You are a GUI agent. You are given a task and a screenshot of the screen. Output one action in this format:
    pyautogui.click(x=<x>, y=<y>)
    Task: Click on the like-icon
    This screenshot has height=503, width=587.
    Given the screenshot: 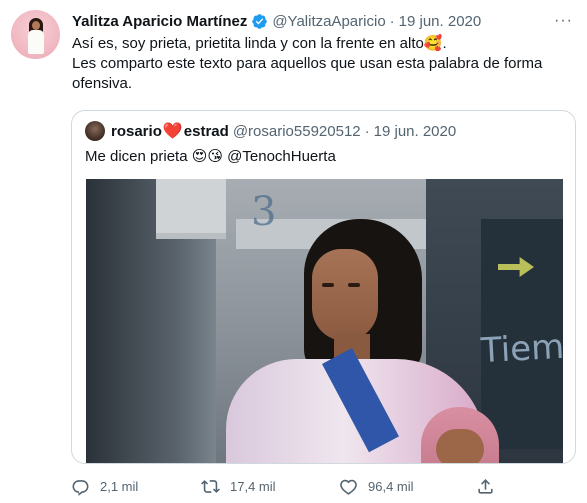 What is the action you would take?
    pyautogui.click(x=348, y=487)
    